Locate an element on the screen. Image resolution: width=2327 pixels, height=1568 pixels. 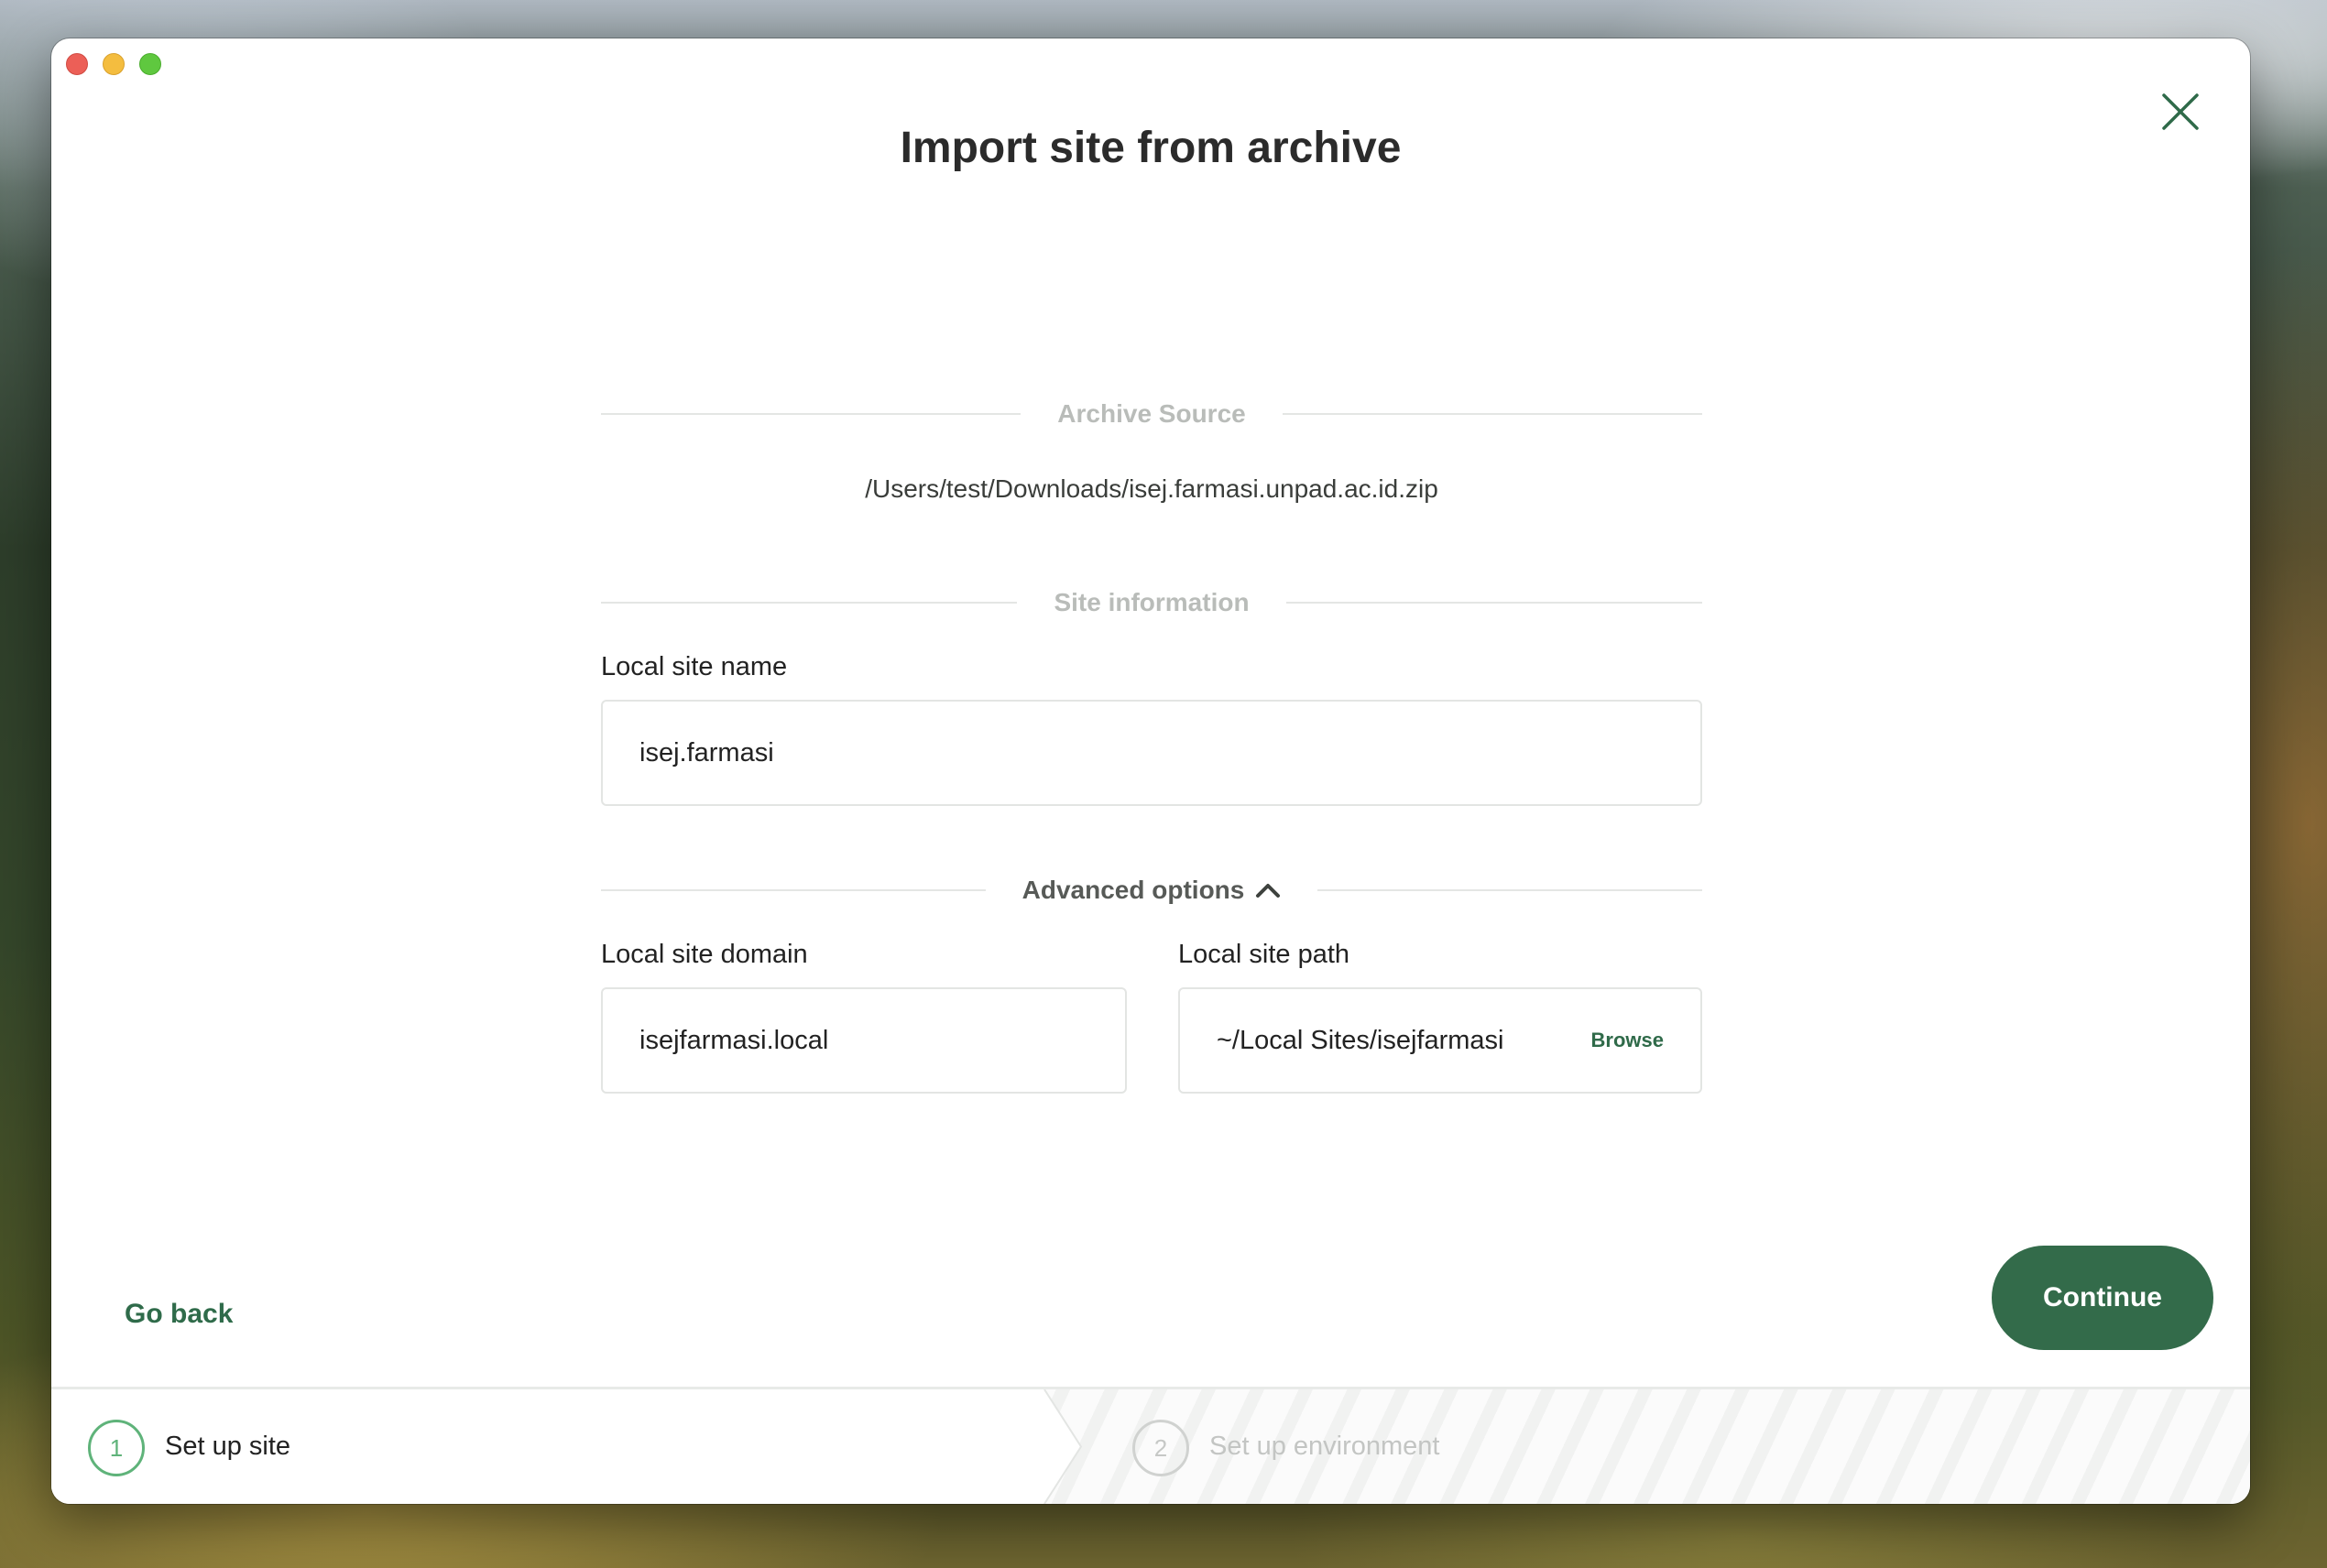
site-information-heading: Site information is located at coordinates (1152, 602).